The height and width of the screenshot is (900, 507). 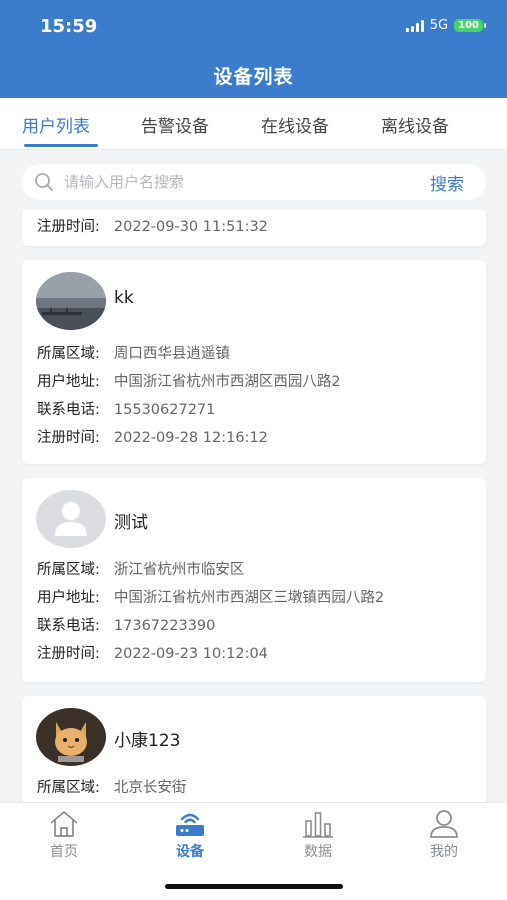 I want to click on register-time-row: 注册时间: 2022-09-23 10:12:04, so click(x=152, y=652).